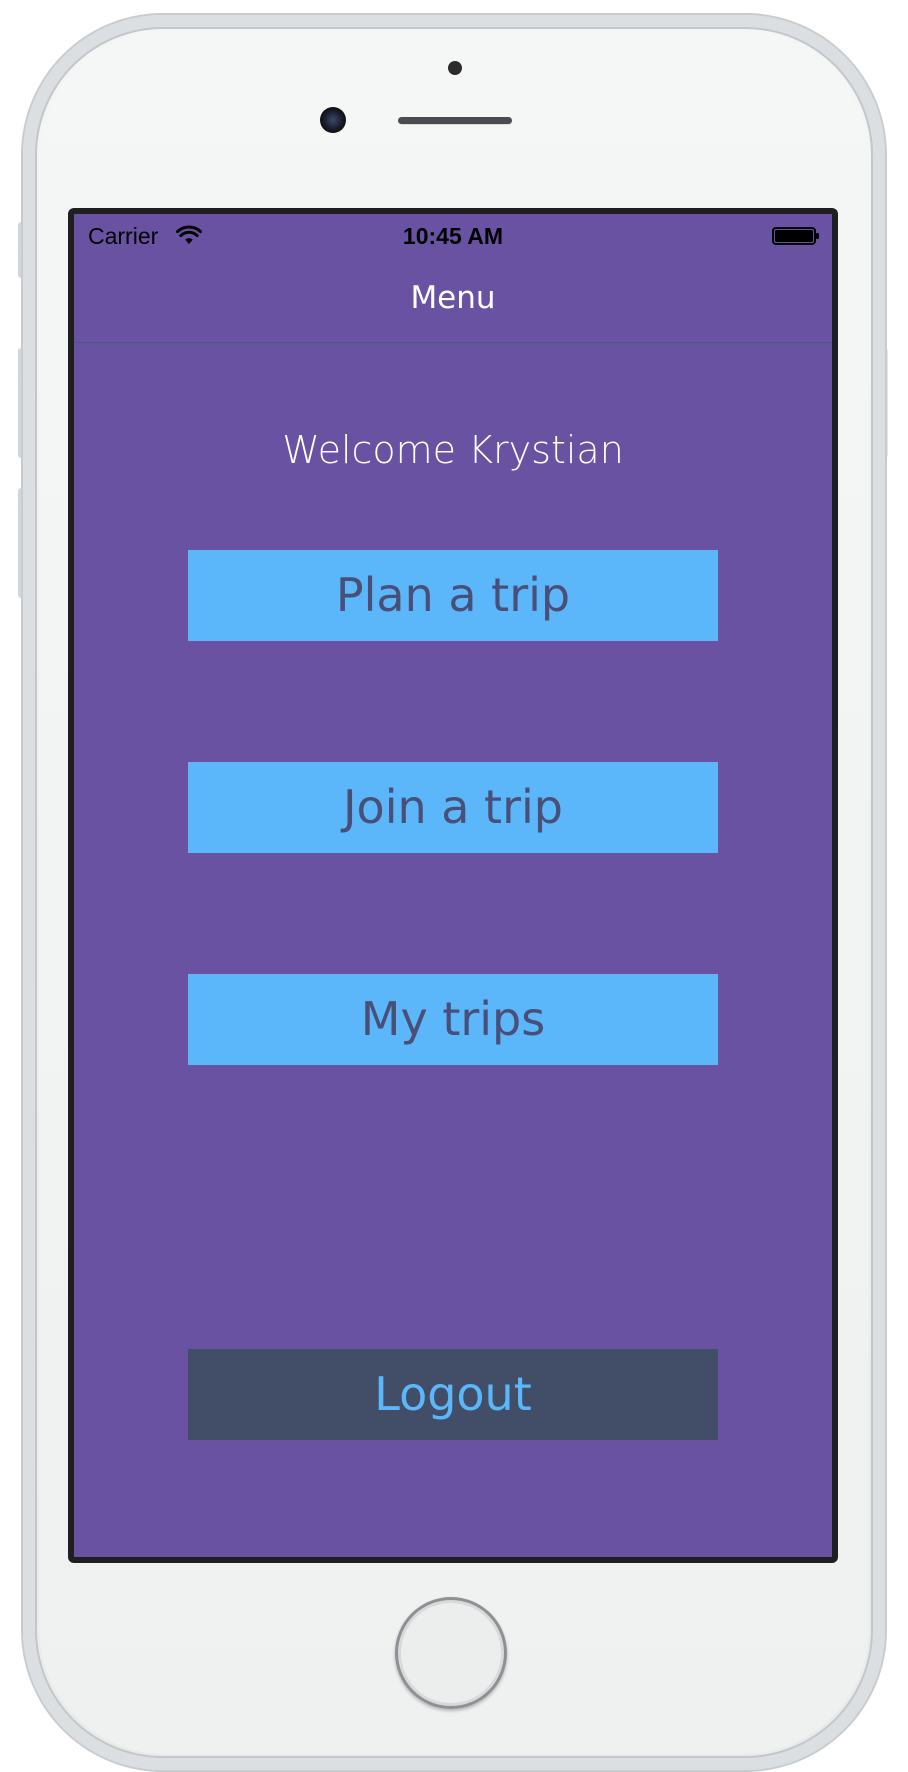  What do you see at coordinates (455, 120) in the screenshot?
I see `earpiece-speaker` at bounding box center [455, 120].